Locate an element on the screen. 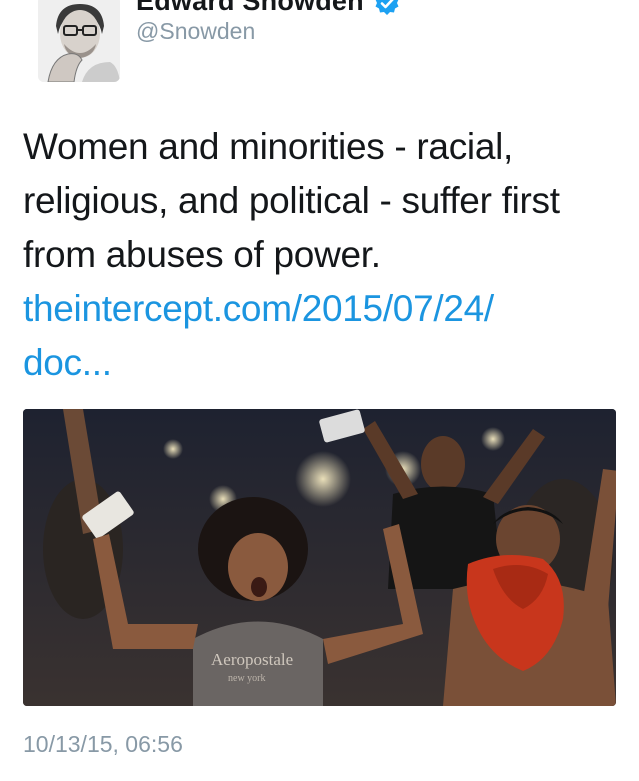  avatar is located at coordinates (79, 41).